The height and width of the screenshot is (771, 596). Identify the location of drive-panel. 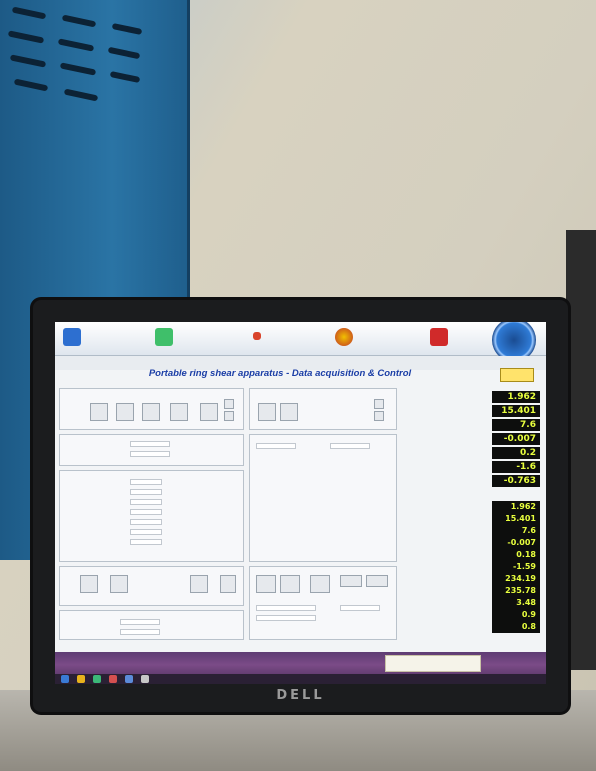
(151, 586).